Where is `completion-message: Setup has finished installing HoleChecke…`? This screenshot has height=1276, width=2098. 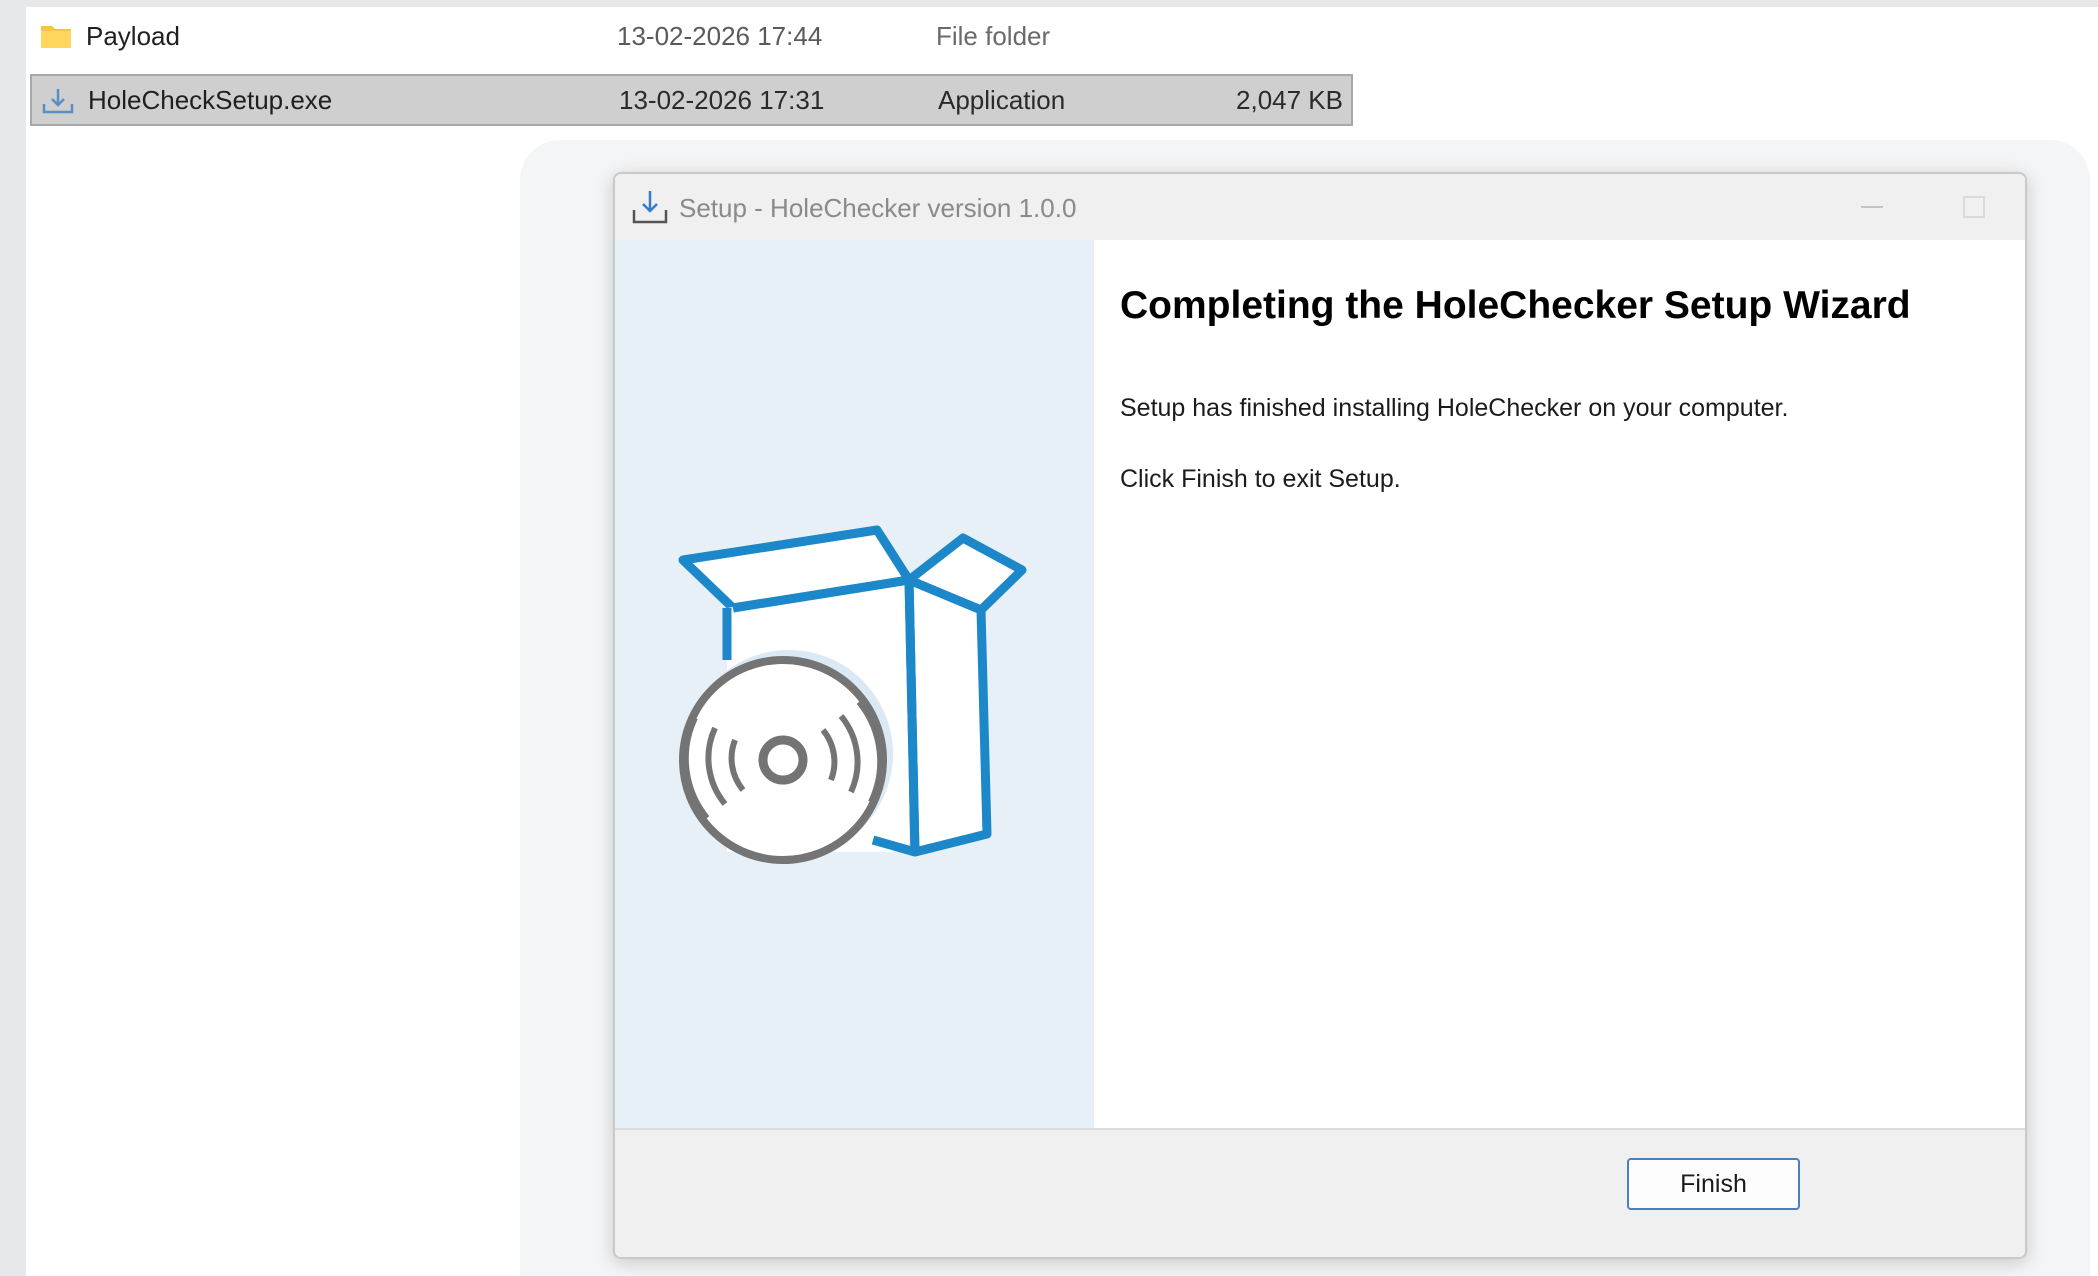
completion-message: Setup has finished installing HoleChecke… is located at coordinates (1454, 408).